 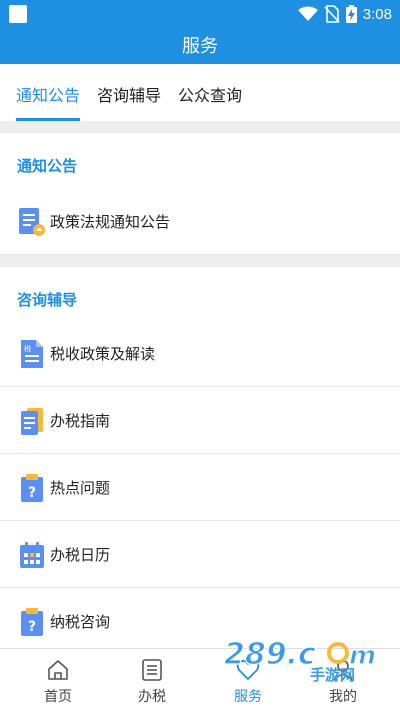 I want to click on app-bar: 服务, so click(x=200, y=46).